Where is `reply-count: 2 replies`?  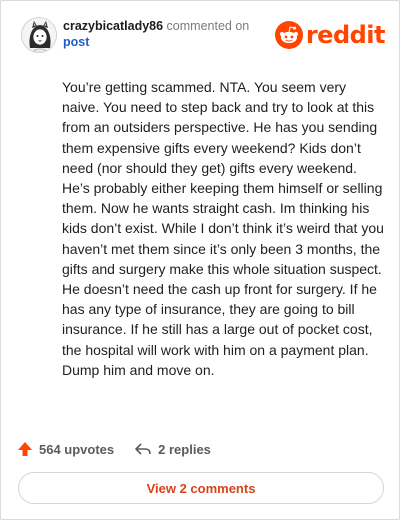
reply-count: 2 replies is located at coordinates (184, 449).